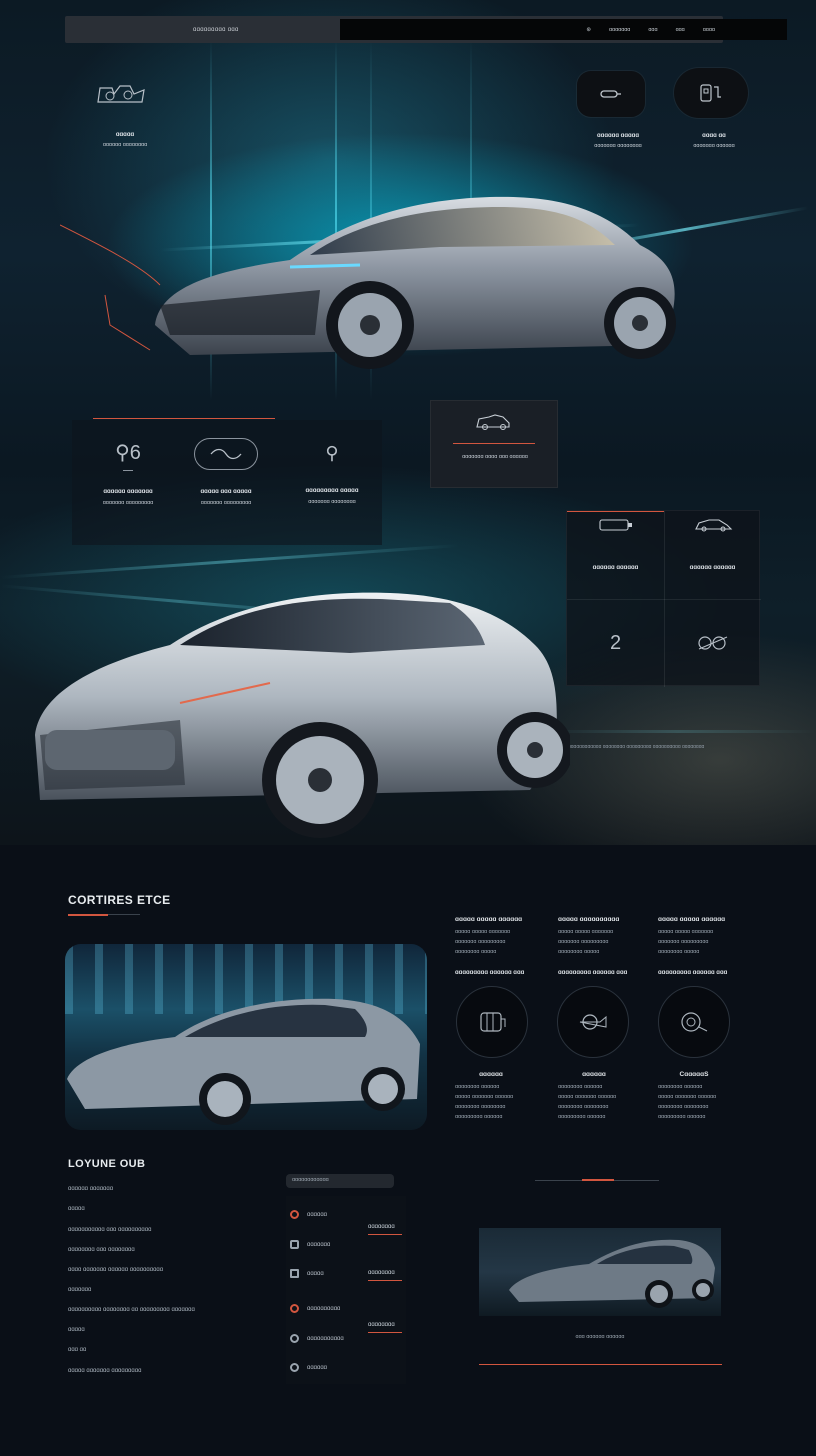  Describe the element at coordinates (294, 1338) in the screenshot. I see `service-icon` at that location.